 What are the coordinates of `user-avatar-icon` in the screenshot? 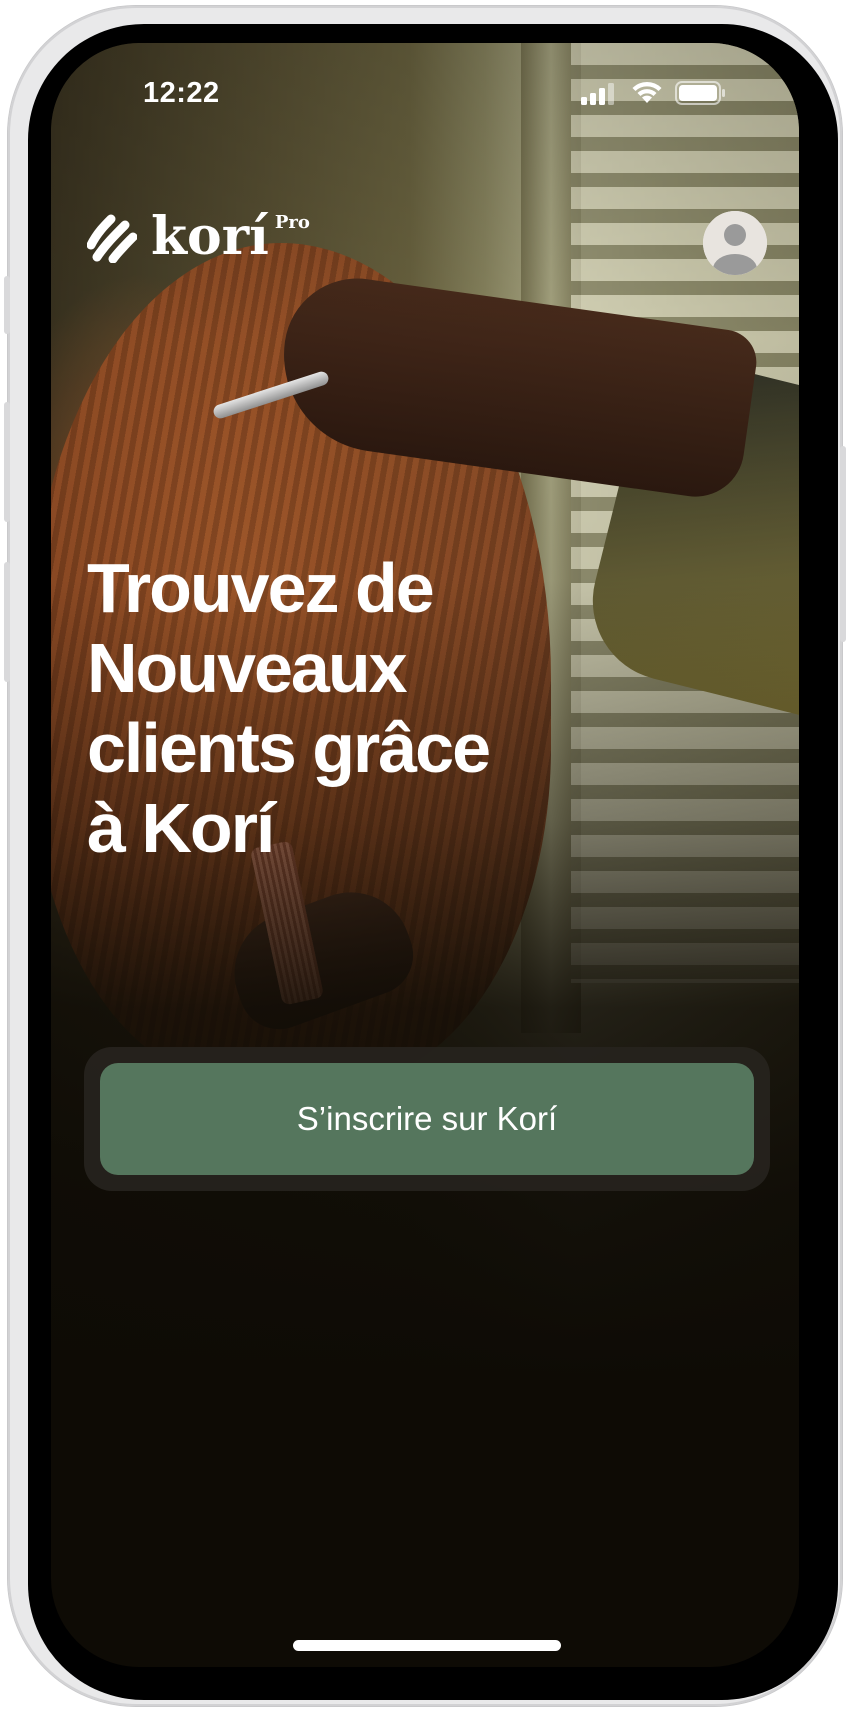 It's located at (735, 243).